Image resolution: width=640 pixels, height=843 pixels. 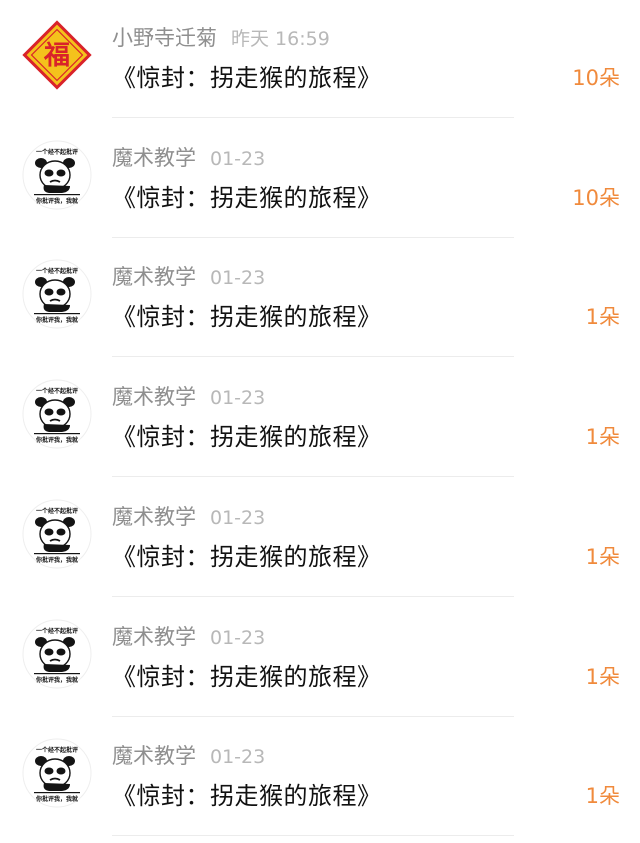 What do you see at coordinates (280, 39) in the screenshot?
I see `timestamp: 昨天 16:59` at bounding box center [280, 39].